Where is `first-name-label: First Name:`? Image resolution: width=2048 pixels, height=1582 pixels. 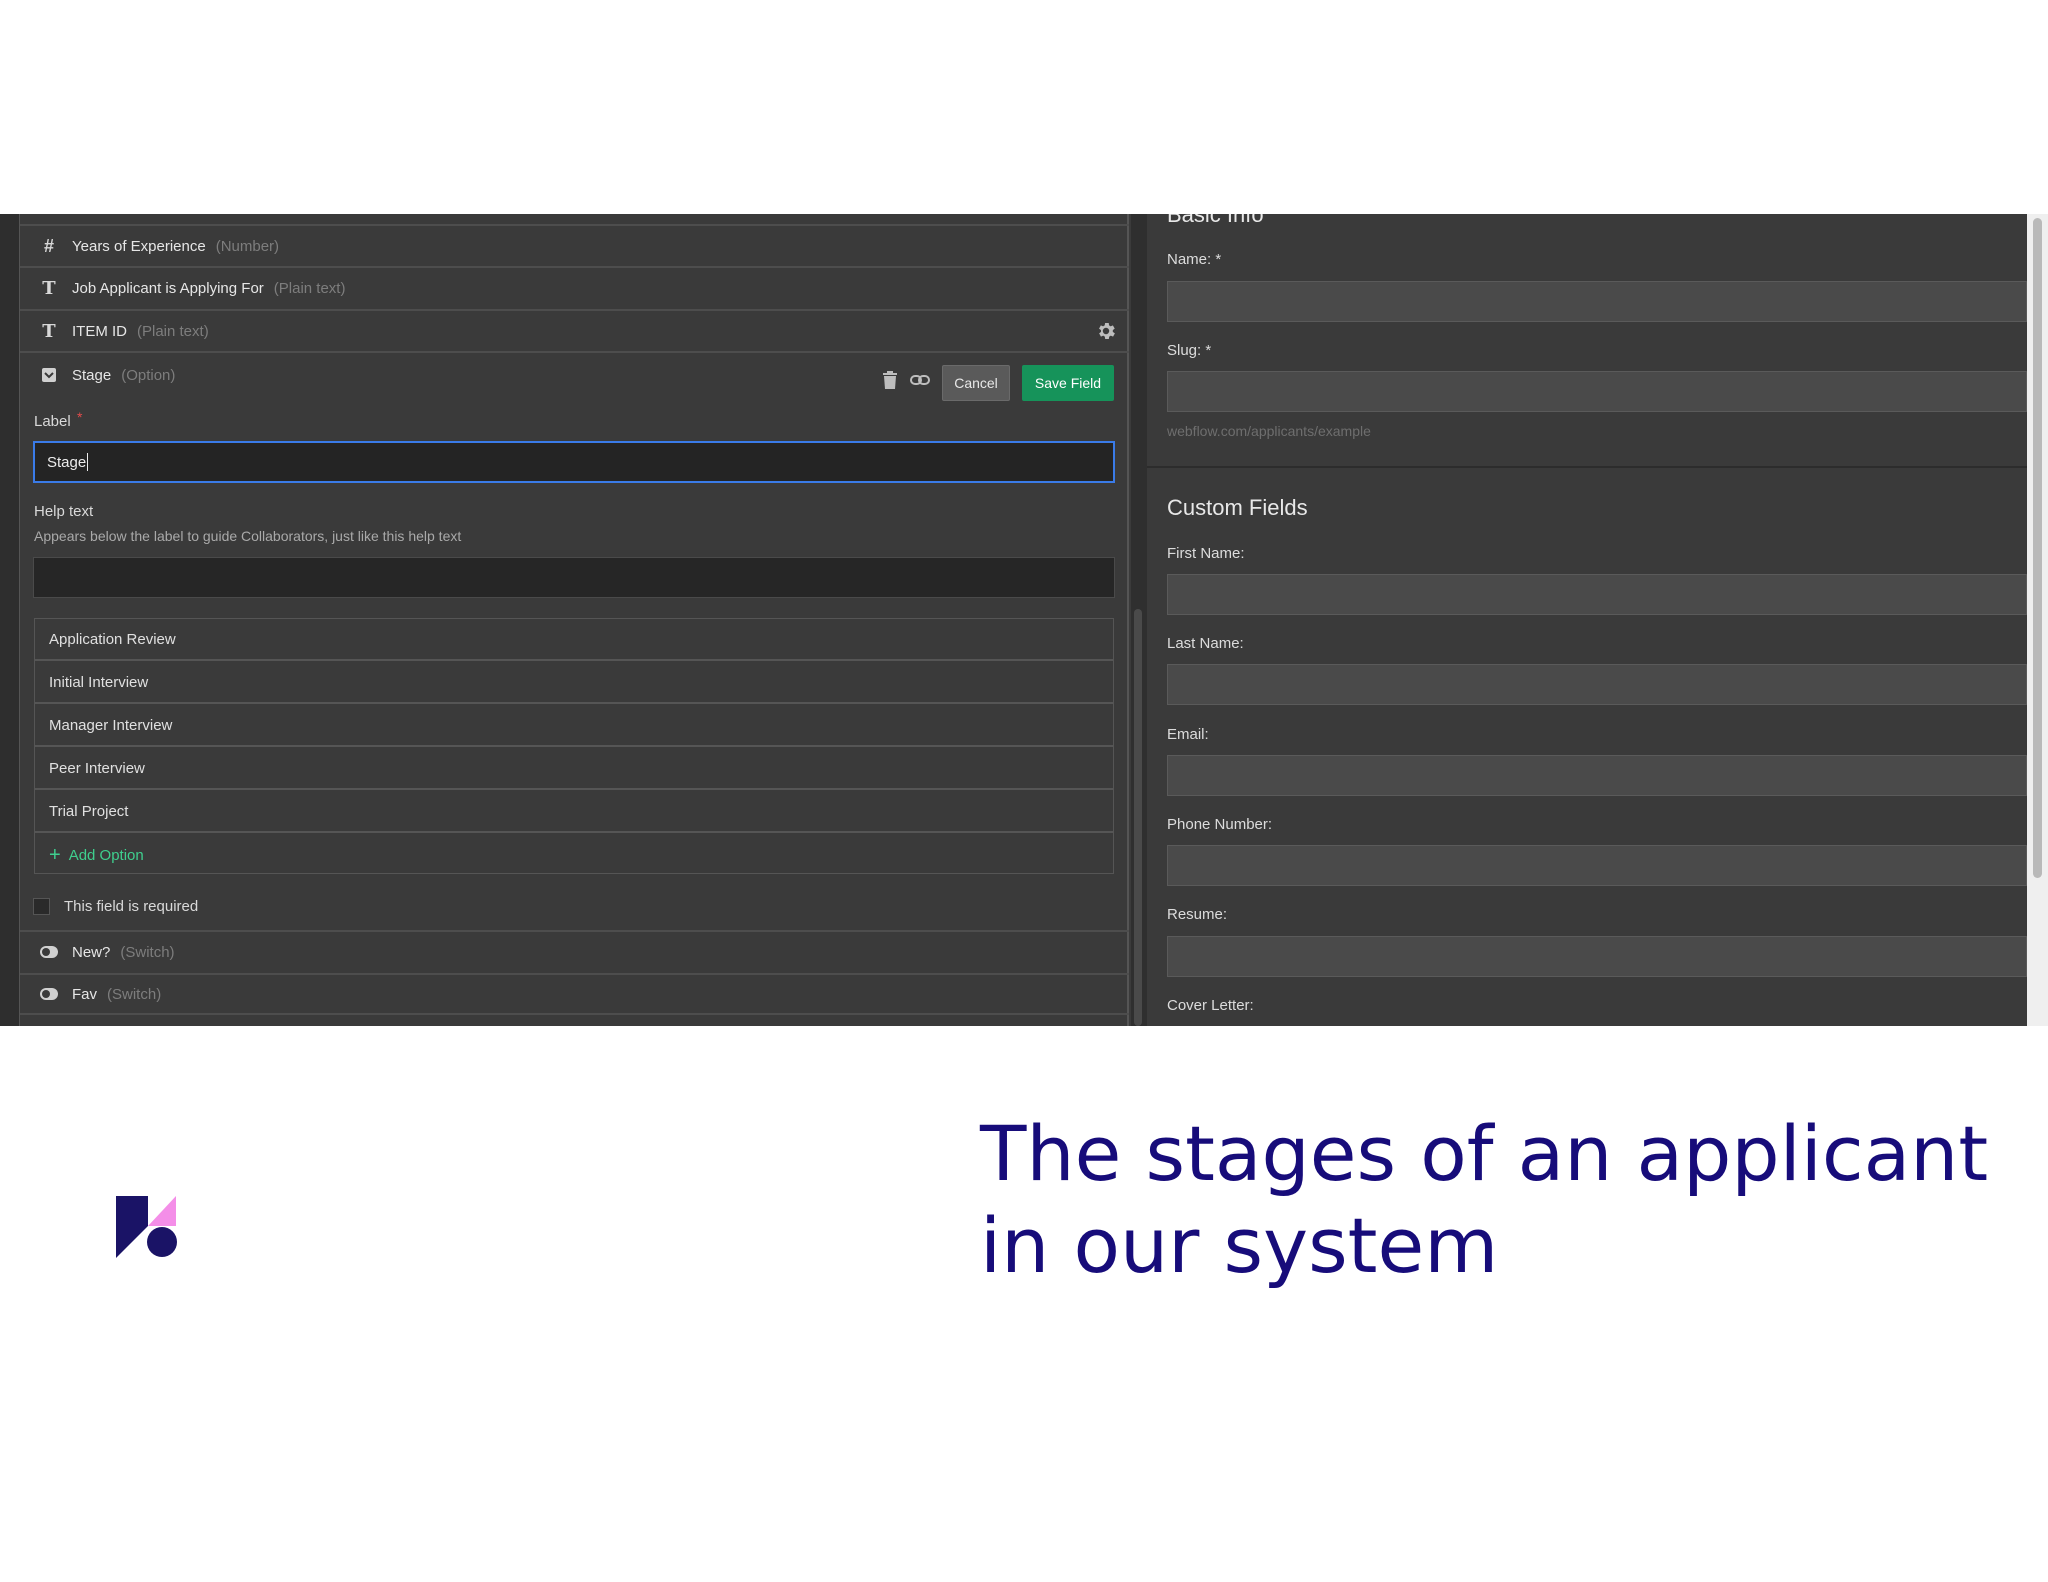 first-name-label: First Name: is located at coordinates (1206, 553).